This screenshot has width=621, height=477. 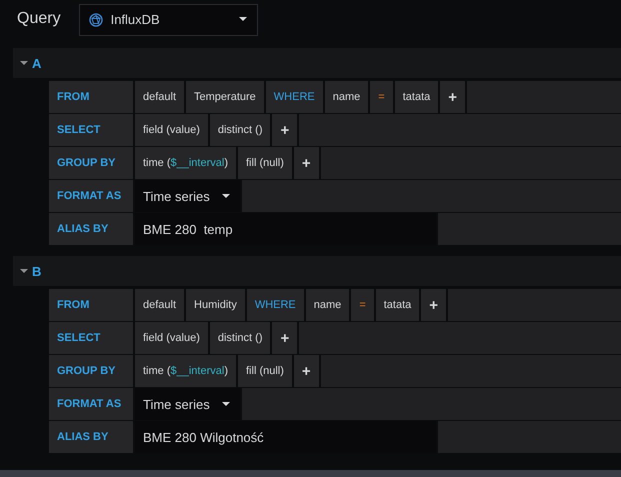 I want to click on query-letter: B, so click(x=37, y=271).